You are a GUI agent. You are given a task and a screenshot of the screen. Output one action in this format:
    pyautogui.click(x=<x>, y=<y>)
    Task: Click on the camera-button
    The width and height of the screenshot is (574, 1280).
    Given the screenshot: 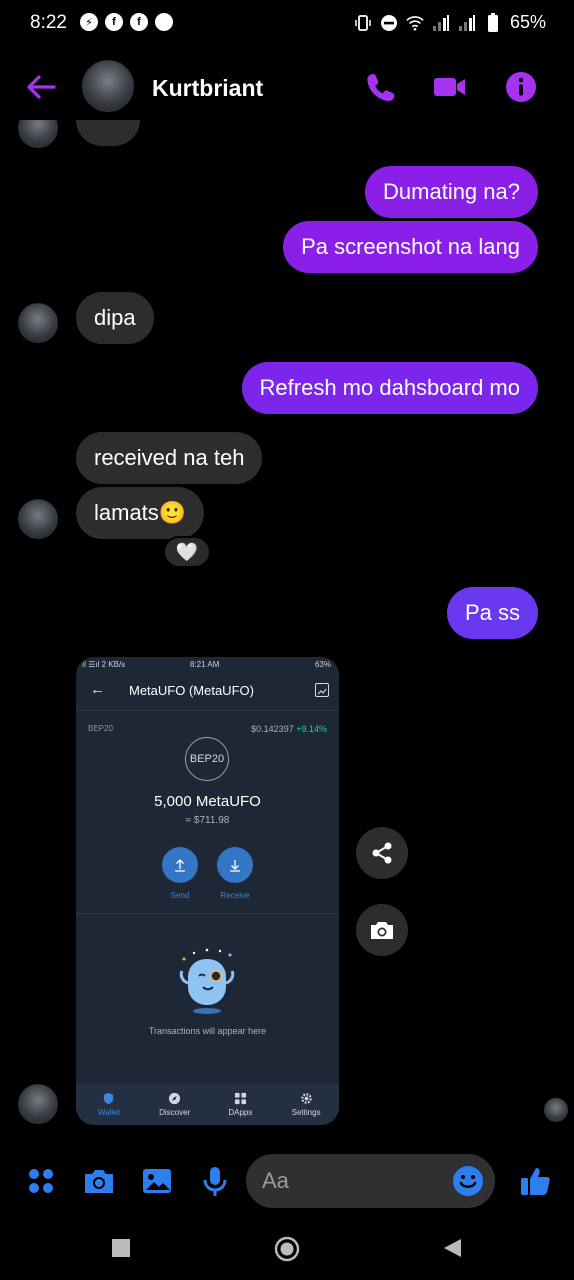 What is the action you would take?
    pyautogui.click(x=99, y=1181)
    